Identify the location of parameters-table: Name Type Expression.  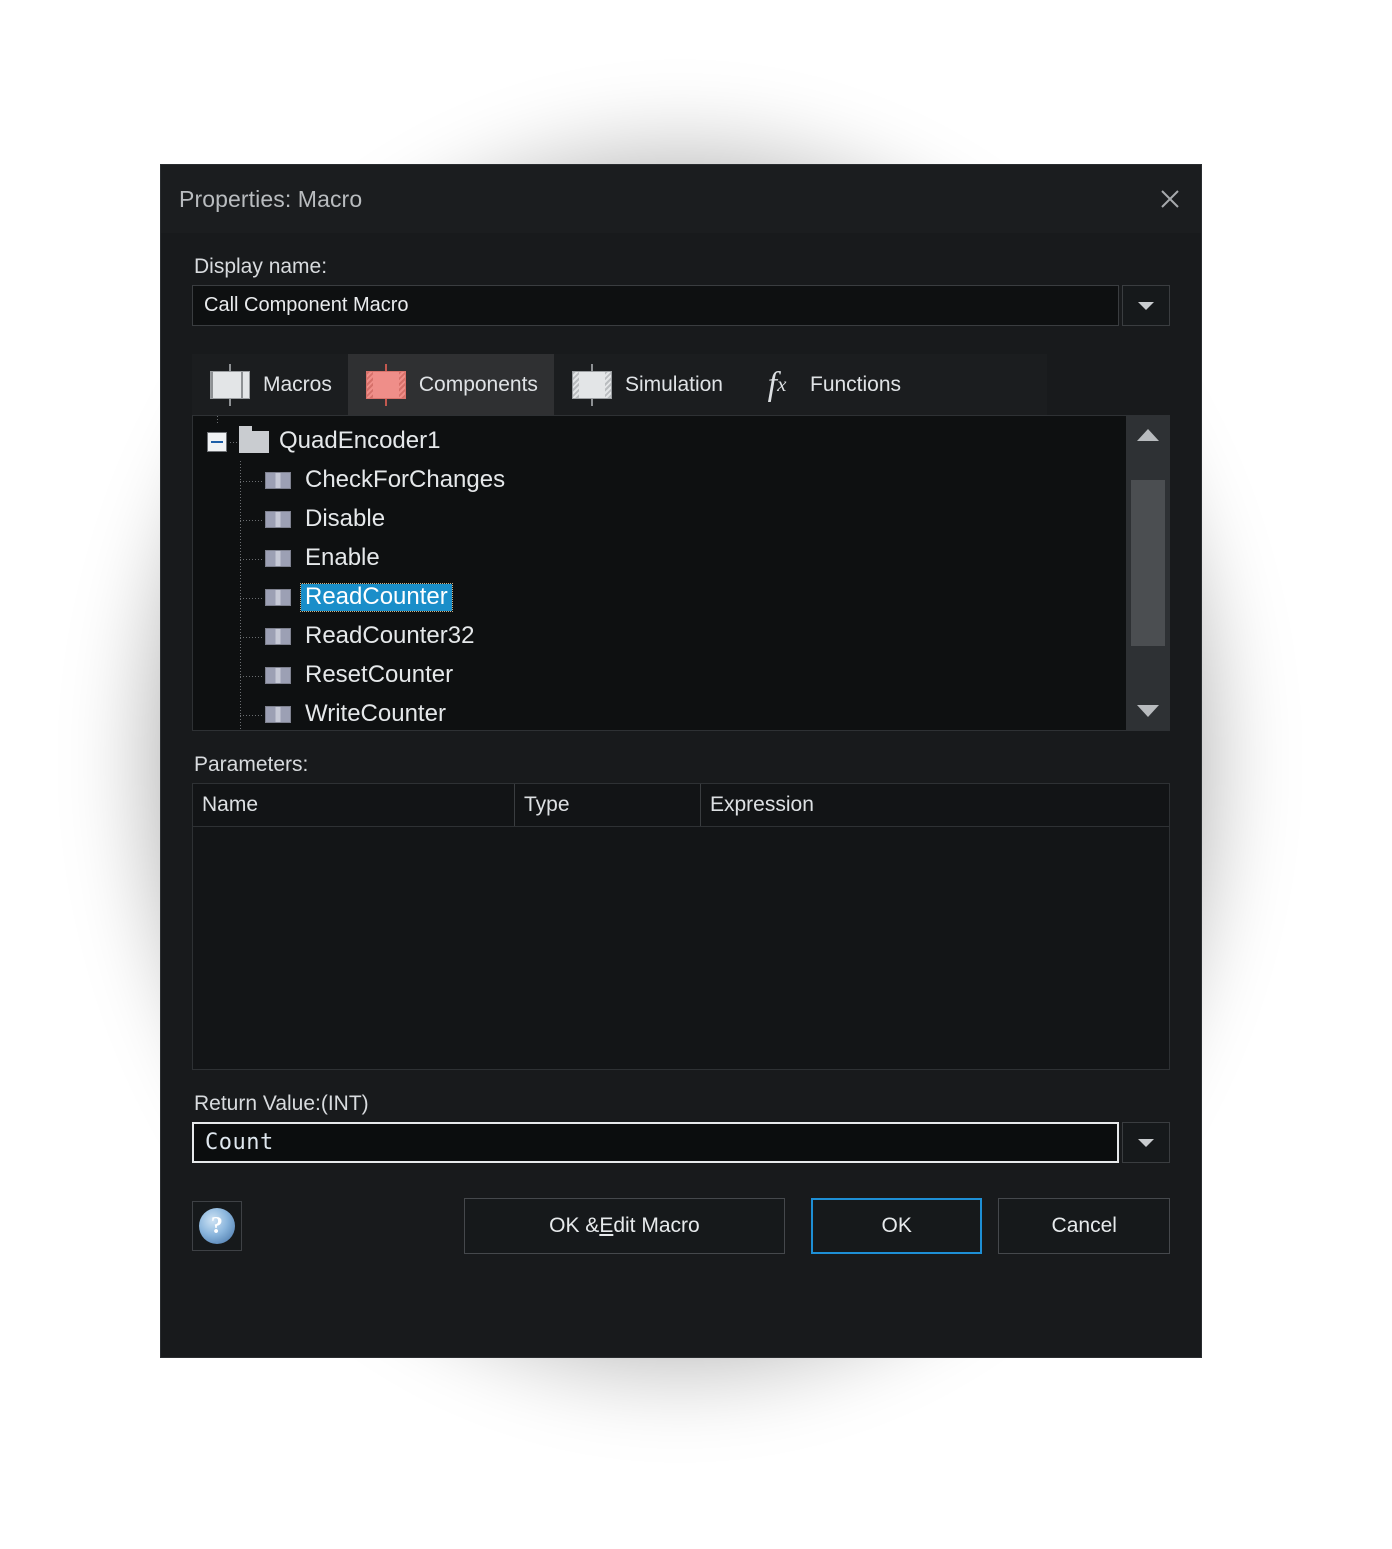
(681, 927).